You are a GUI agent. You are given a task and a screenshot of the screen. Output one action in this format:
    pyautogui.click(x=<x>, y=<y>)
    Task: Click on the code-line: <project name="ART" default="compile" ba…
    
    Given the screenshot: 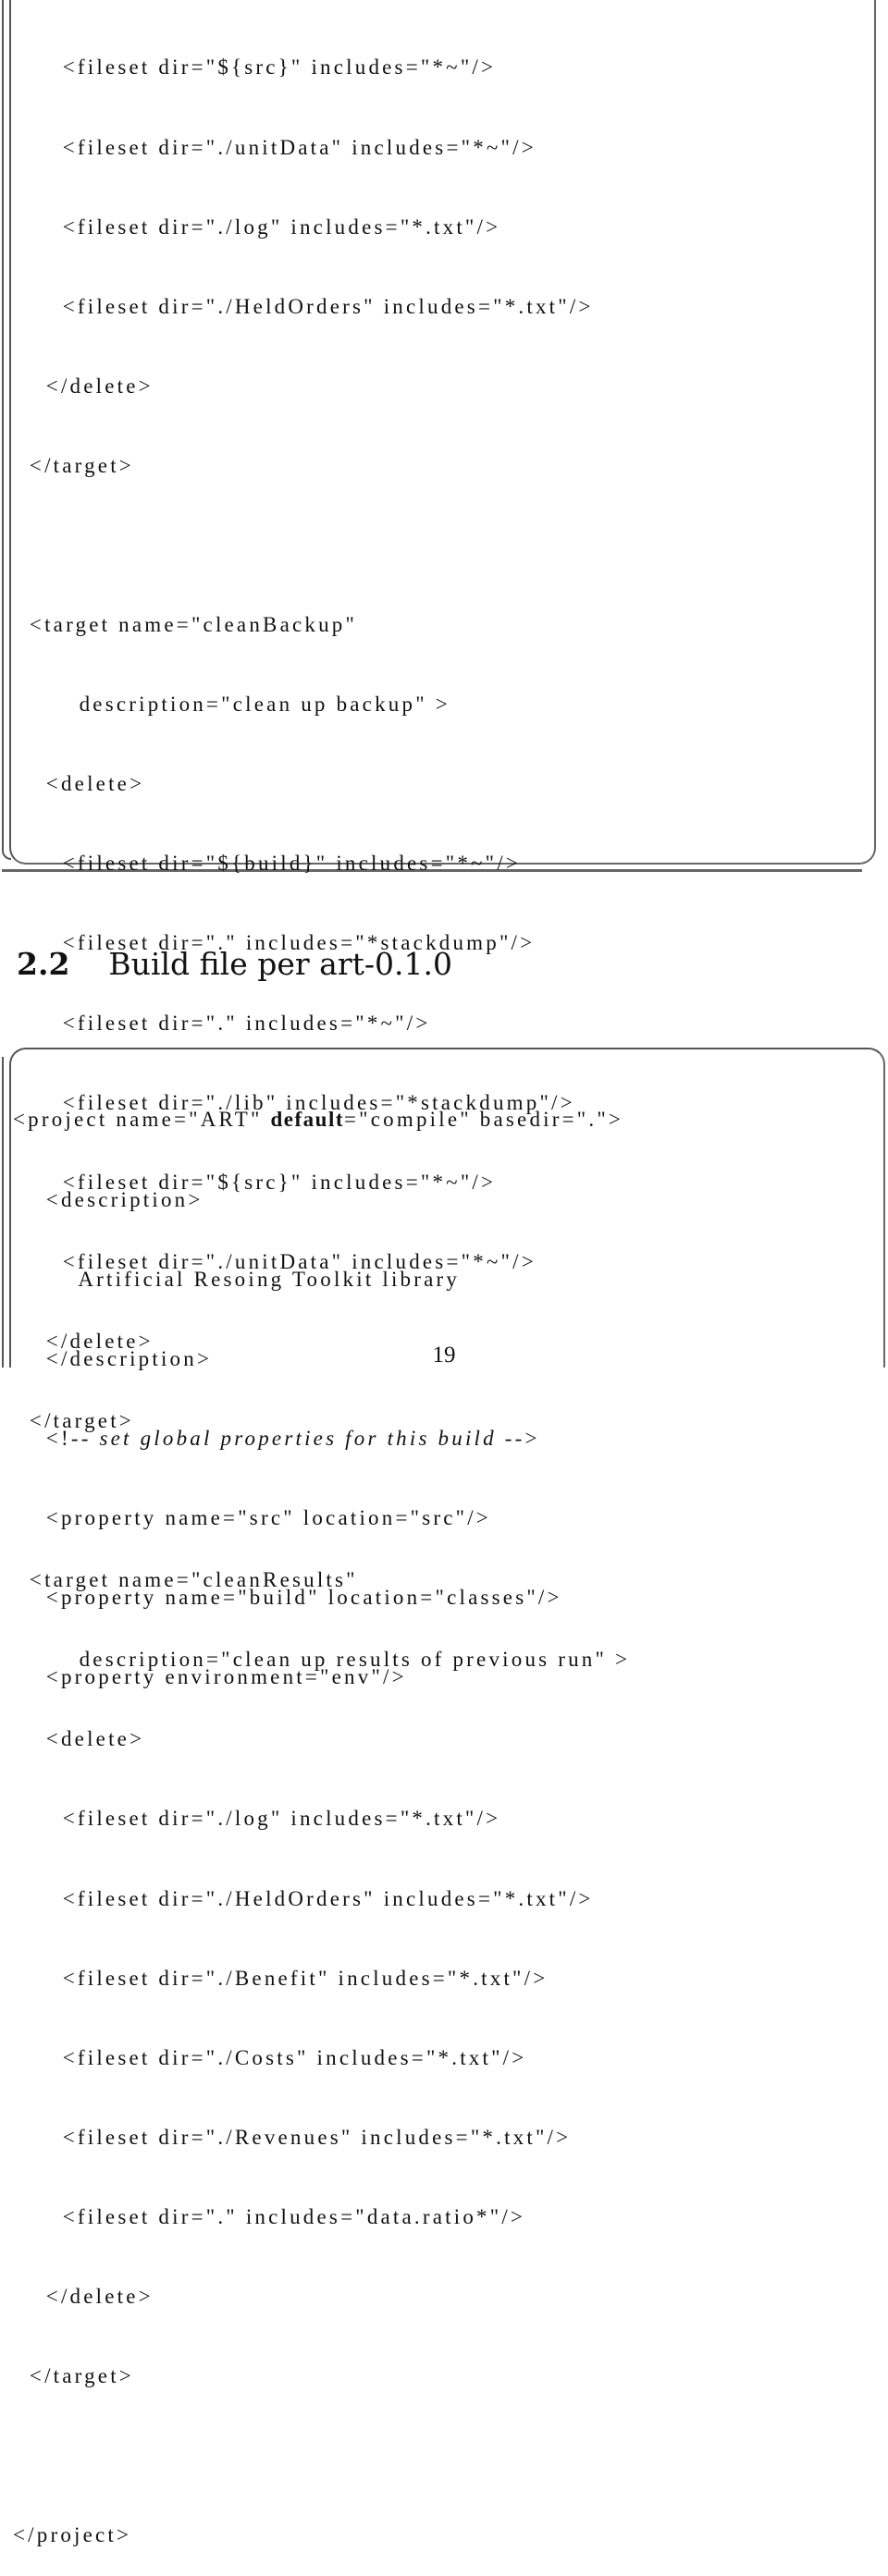 What is the action you would take?
    pyautogui.click(x=318, y=1120)
    